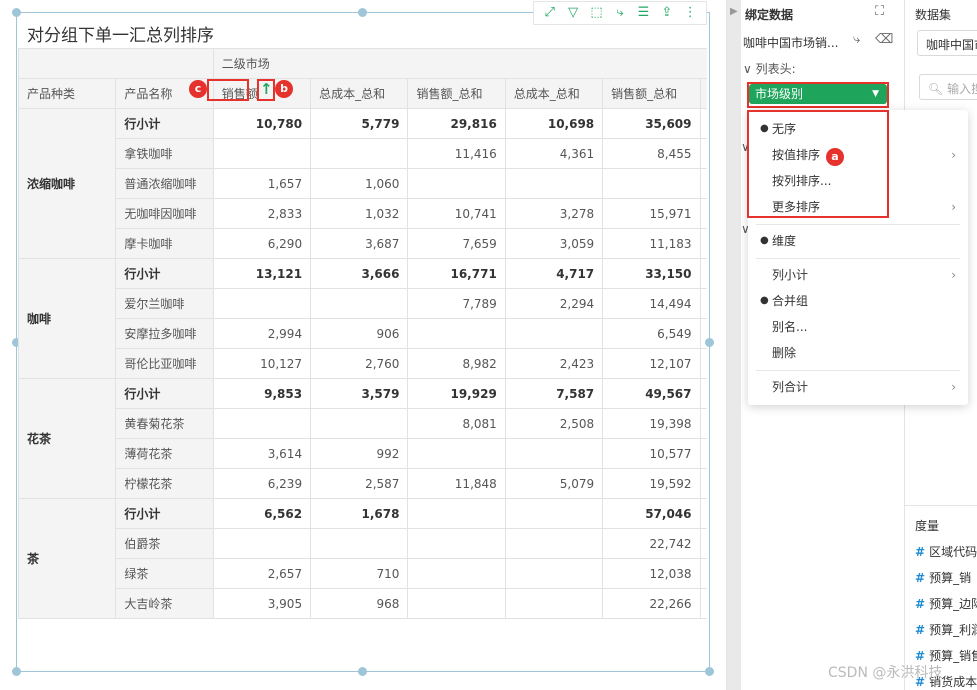 The width and height of the screenshot is (977, 690). I want to click on table-row: 伯爵茶 22,742, so click(363, 543).